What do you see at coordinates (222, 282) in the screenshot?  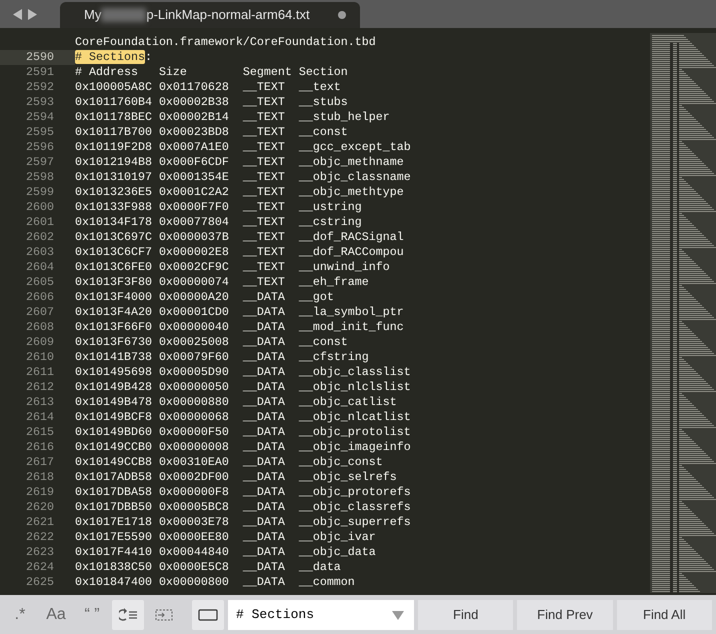 I see `code-line: 0x1013F3F80 0x00000074 __TEXT __eh_frame` at bounding box center [222, 282].